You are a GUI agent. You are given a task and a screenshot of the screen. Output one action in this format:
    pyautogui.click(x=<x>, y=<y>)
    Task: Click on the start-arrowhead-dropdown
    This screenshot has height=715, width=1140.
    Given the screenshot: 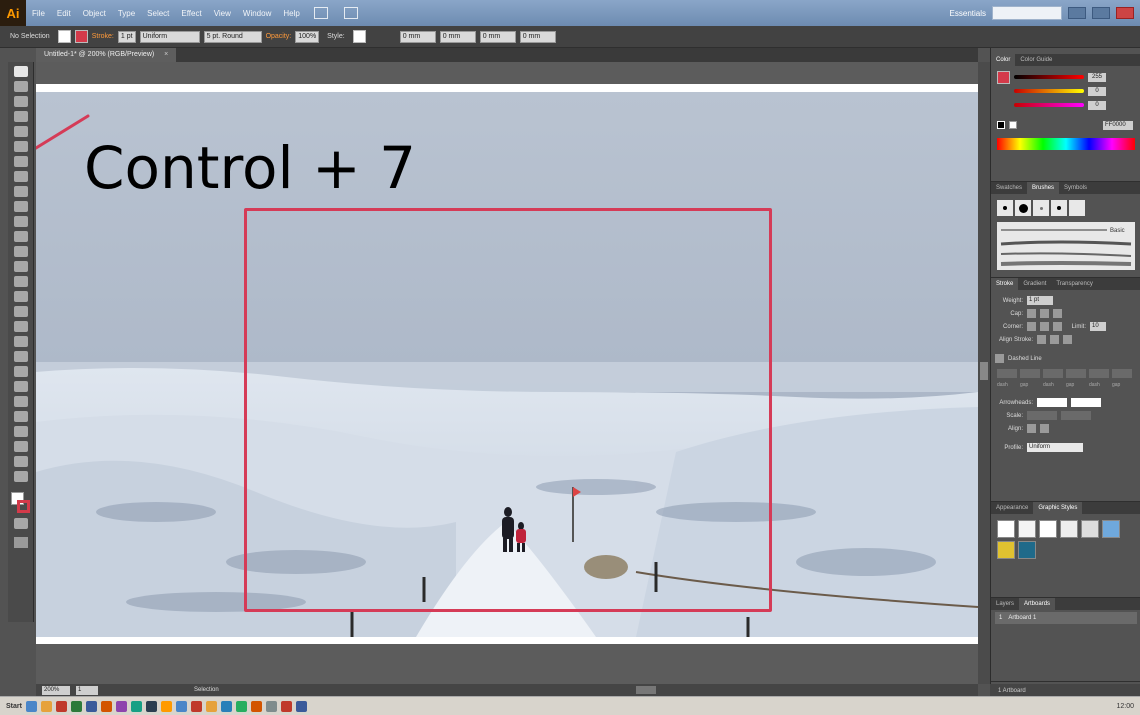 What is the action you would take?
    pyautogui.click(x=1052, y=402)
    